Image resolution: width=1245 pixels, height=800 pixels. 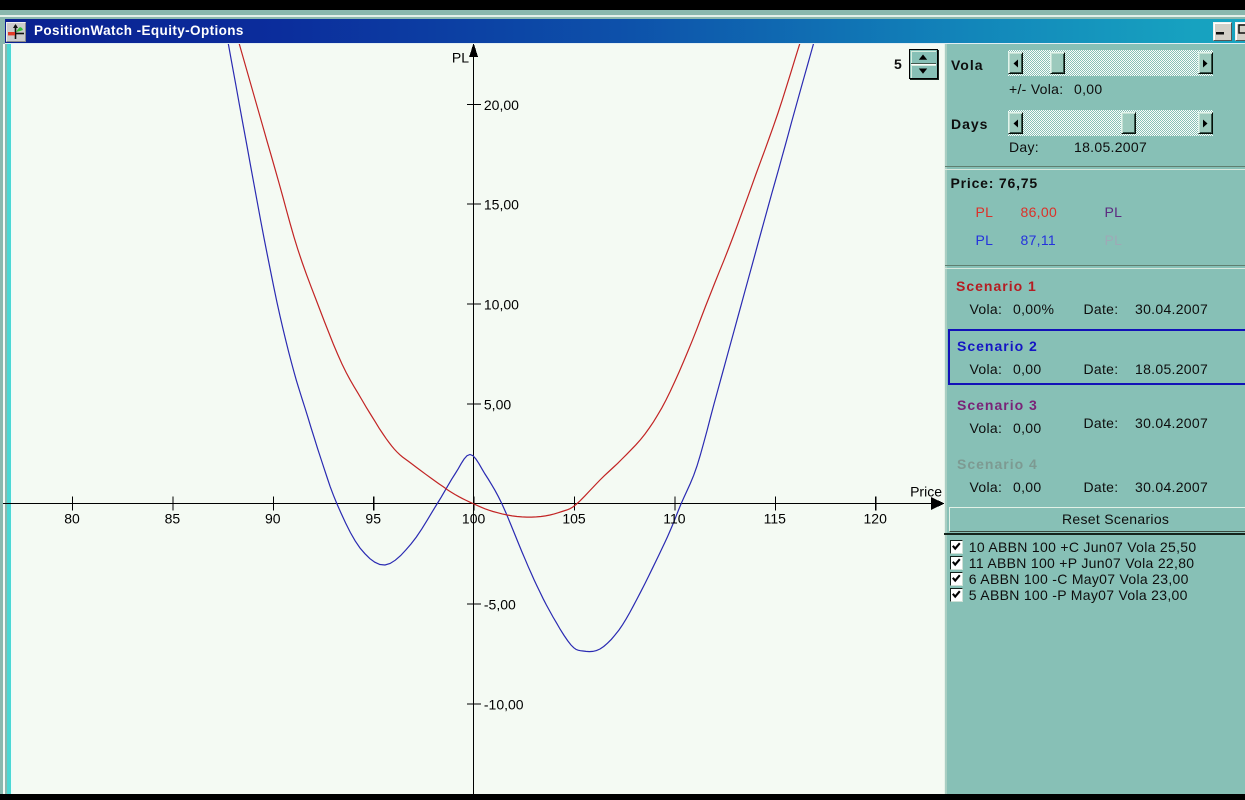 I want to click on svg-text: 90, so click(x=273, y=519).